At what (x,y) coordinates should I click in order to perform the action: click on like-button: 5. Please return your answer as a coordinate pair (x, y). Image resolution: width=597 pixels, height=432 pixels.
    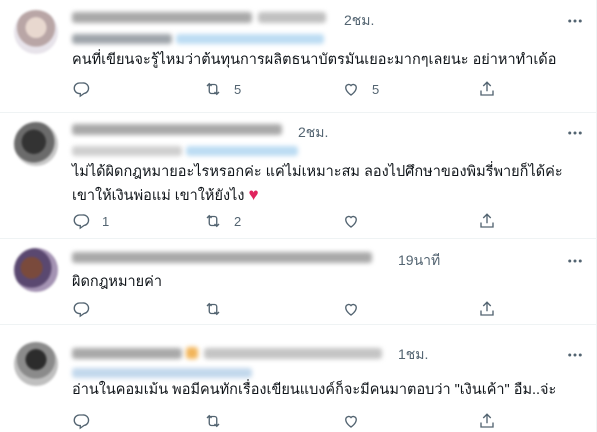
    Looking at the image, I should click on (360, 89).